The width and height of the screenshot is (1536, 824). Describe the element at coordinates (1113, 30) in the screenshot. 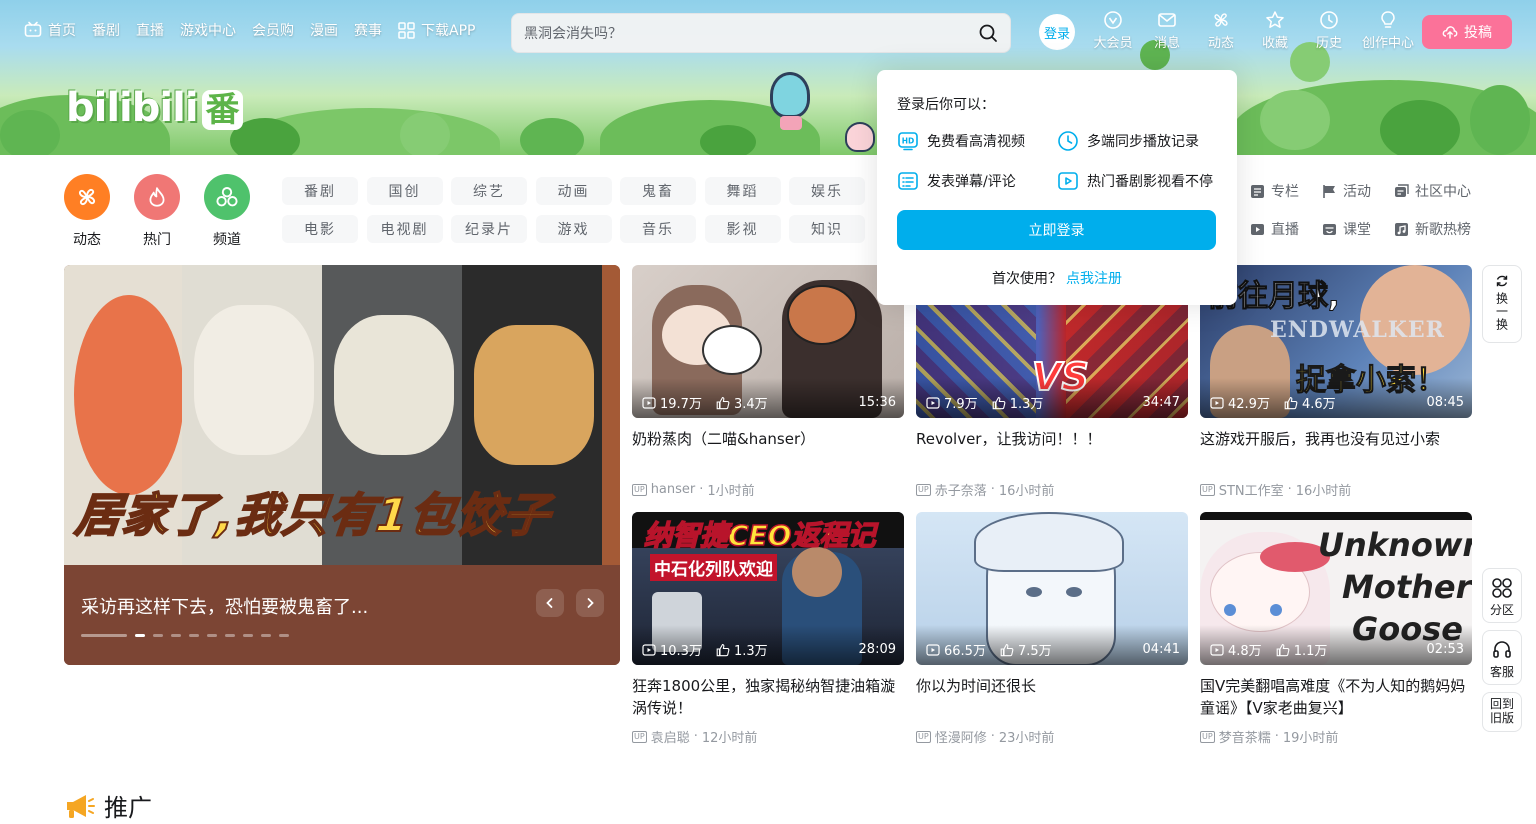

I see `vip-button: 大会员` at that location.